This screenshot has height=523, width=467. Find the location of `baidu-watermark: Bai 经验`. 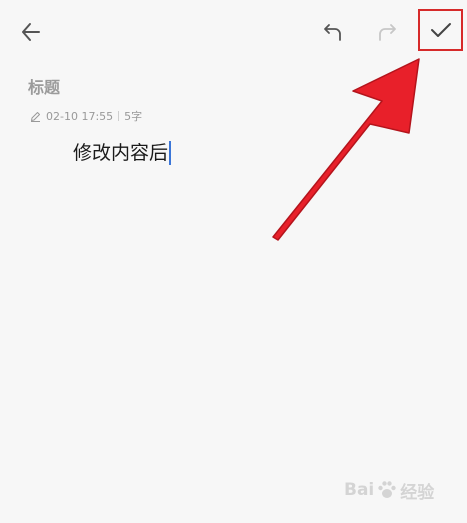

baidu-watermark: Bai 经验 is located at coordinates (401, 490).